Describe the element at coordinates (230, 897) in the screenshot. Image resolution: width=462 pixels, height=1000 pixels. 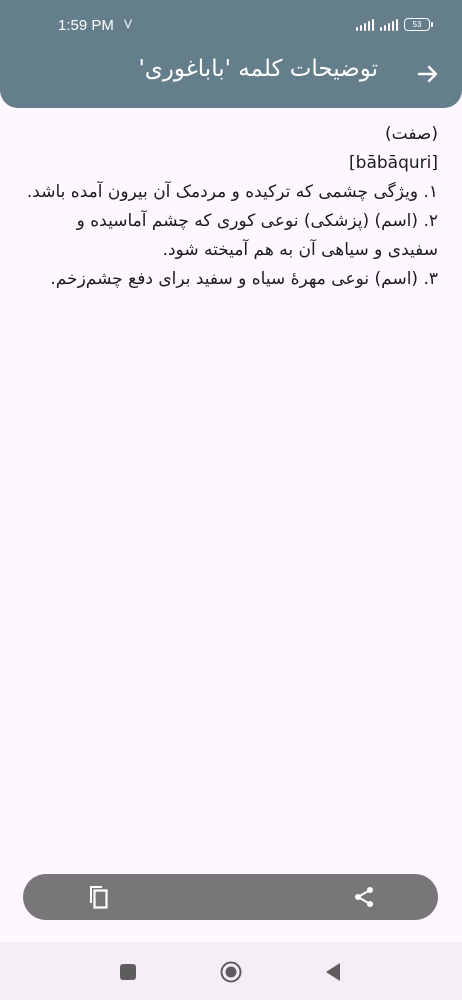
I see `action-bar` at that location.